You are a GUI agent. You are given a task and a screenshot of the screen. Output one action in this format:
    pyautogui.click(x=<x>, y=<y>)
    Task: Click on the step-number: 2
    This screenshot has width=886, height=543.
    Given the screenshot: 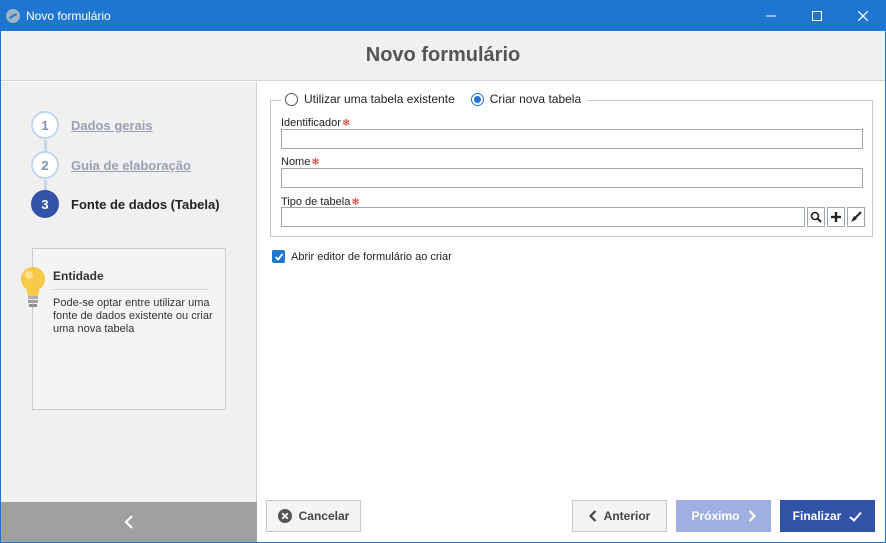 What is the action you would take?
    pyautogui.click(x=45, y=165)
    